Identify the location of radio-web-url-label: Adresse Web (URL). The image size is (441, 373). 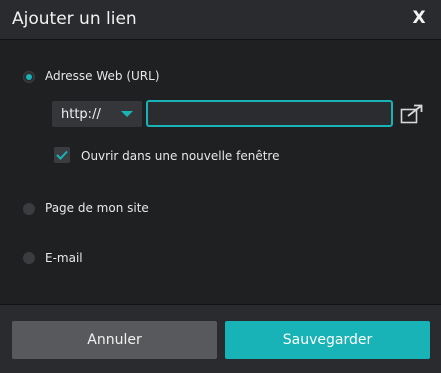
(102, 76).